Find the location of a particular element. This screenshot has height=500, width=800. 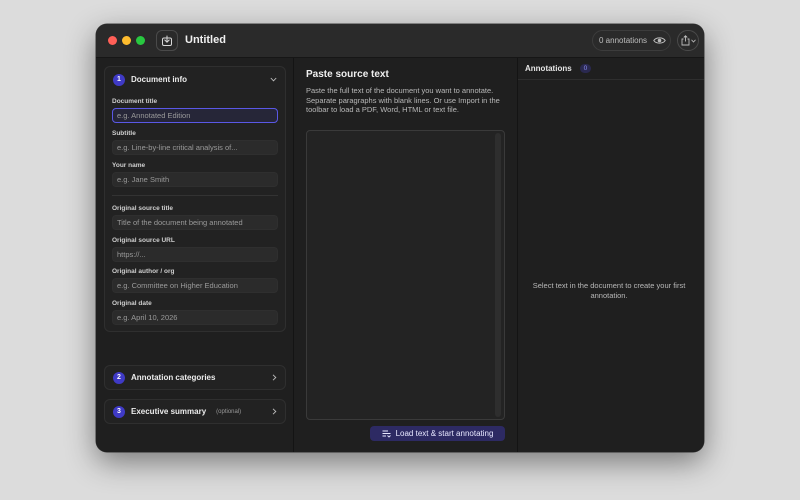

source-panel-title: Paste source text is located at coordinates (347, 74).